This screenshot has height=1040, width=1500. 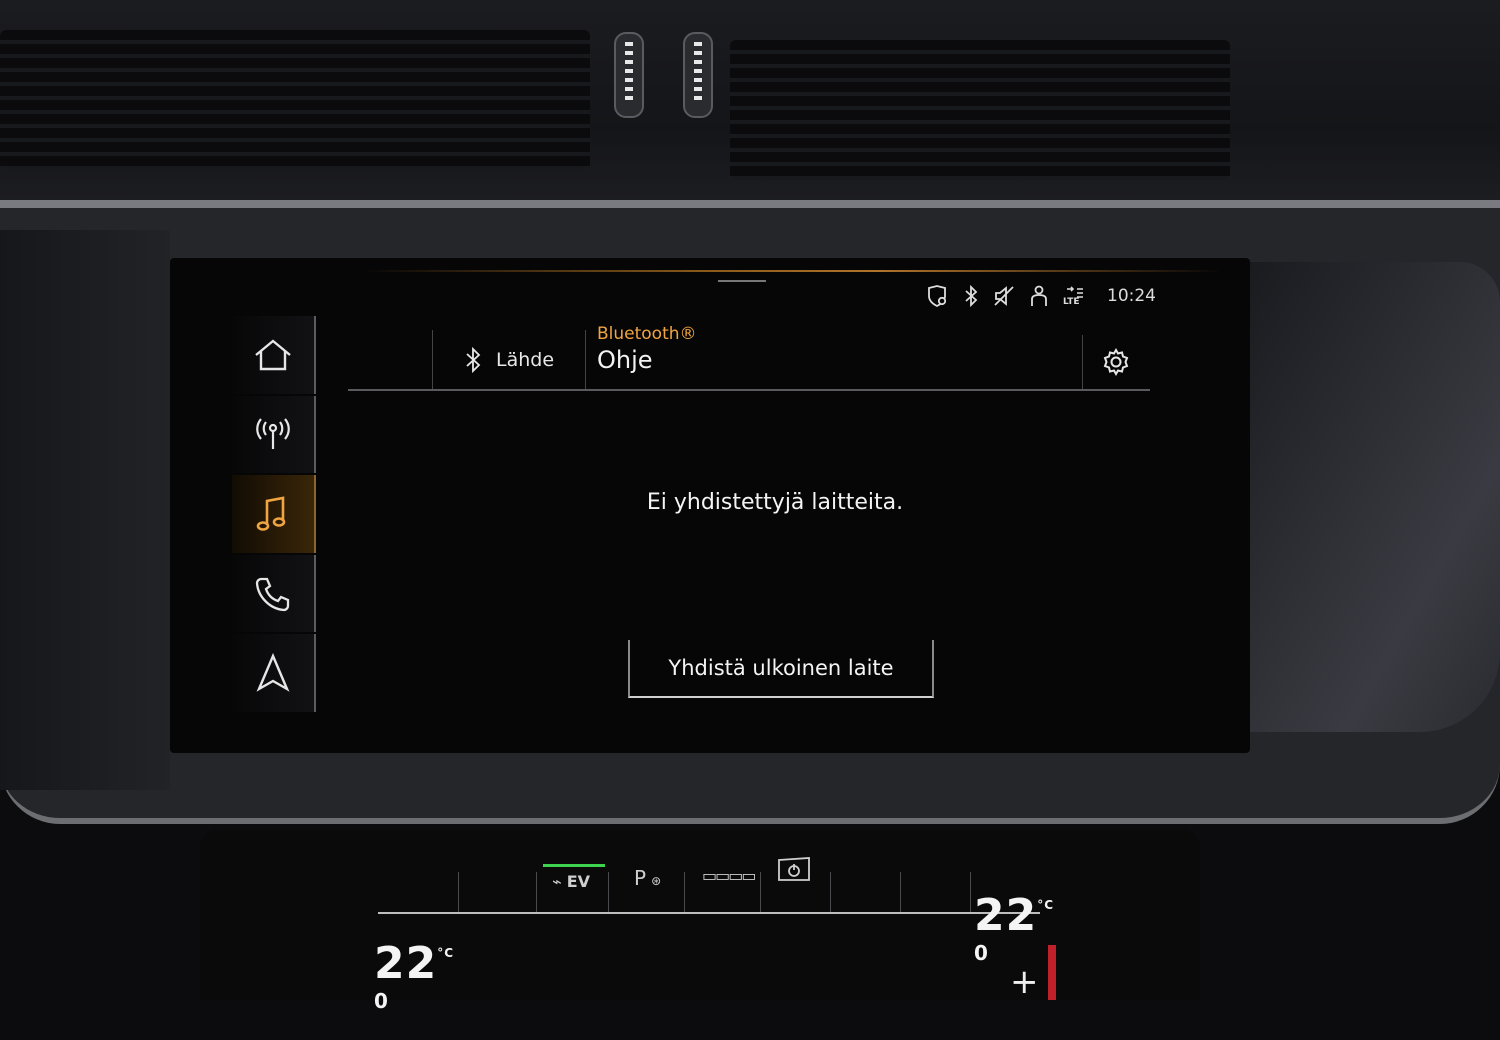 What do you see at coordinates (981, 953) in the screenshot?
I see `right-temp-decimal: 0` at bounding box center [981, 953].